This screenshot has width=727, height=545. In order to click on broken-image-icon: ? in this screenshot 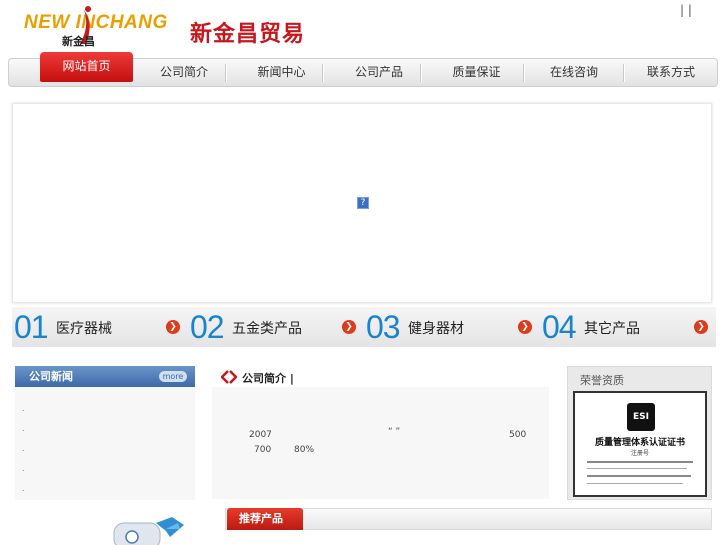, I will do `click(363, 203)`.